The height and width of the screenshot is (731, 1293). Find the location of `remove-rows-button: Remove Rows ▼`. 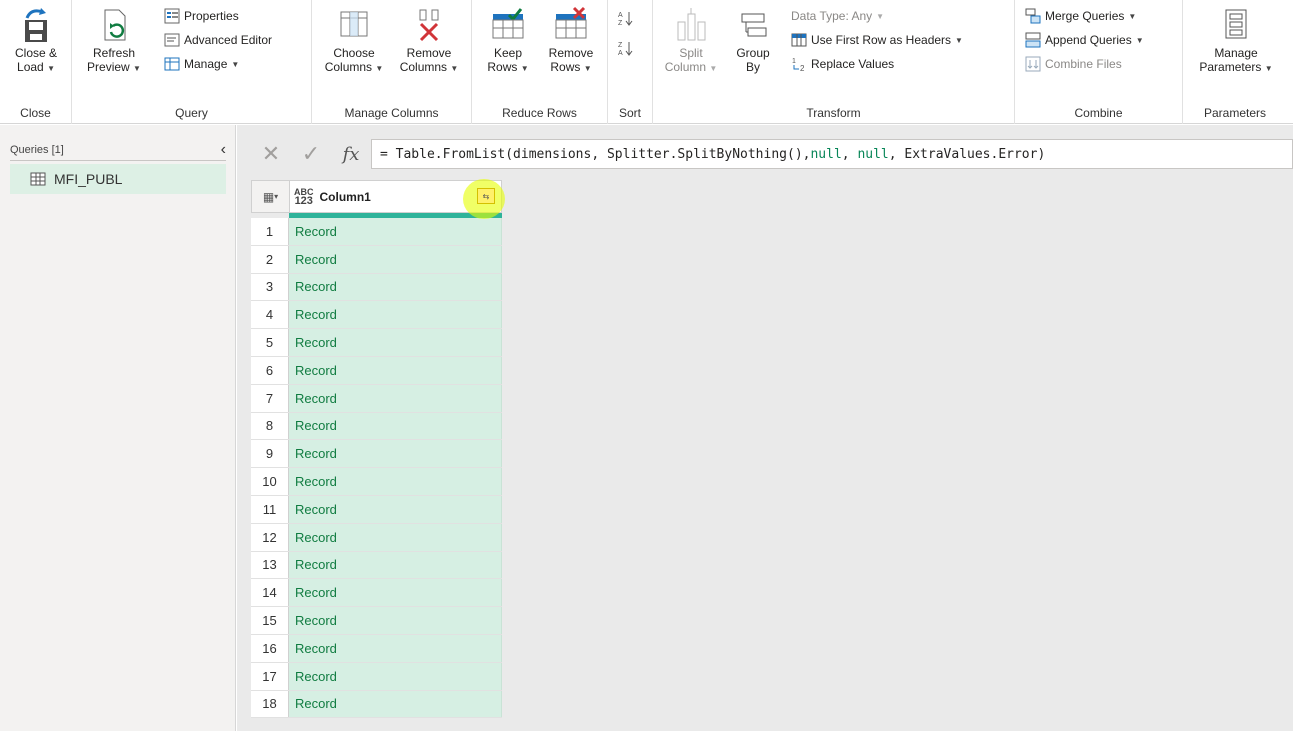

remove-rows-button: Remove Rows ▼ is located at coordinates (571, 41).